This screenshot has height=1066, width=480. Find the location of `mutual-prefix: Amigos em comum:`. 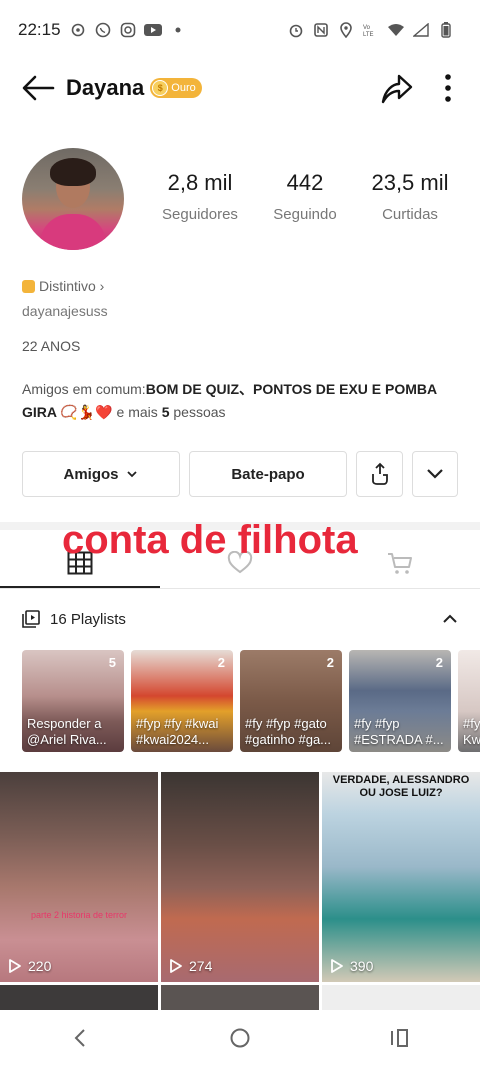

mutual-prefix: Amigos em comum: is located at coordinates (84, 389).